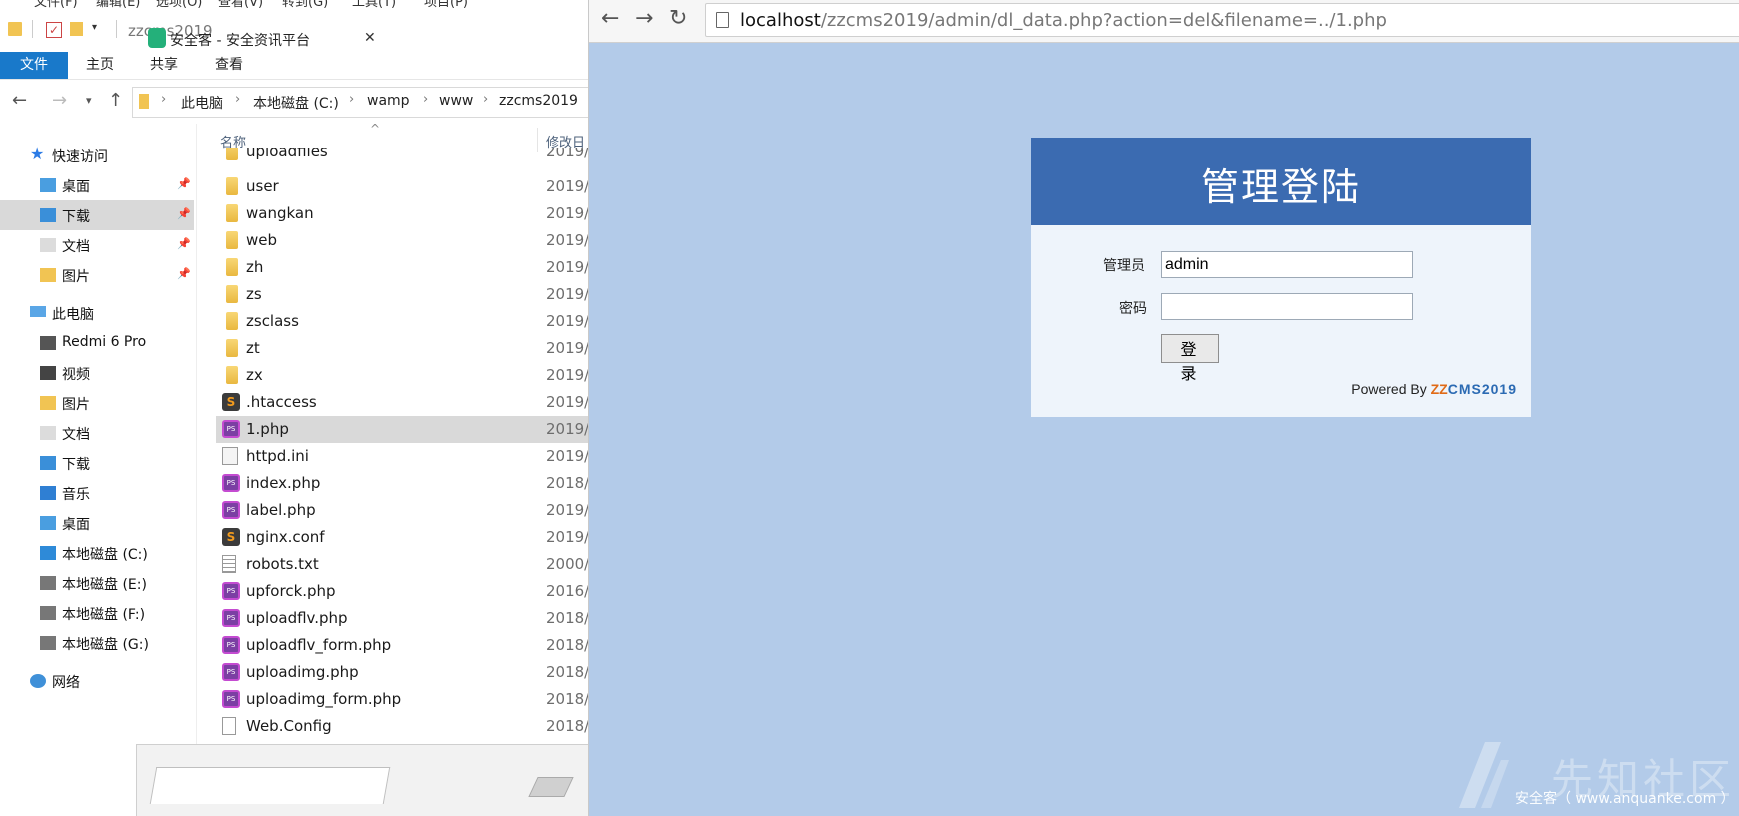 Image resolution: width=1739 pixels, height=816 pixels. Describe the element at coordinates (104, 585) in the screenshot. I see `sidebar-item-label: 本地磁盘 (E:)` at that location.